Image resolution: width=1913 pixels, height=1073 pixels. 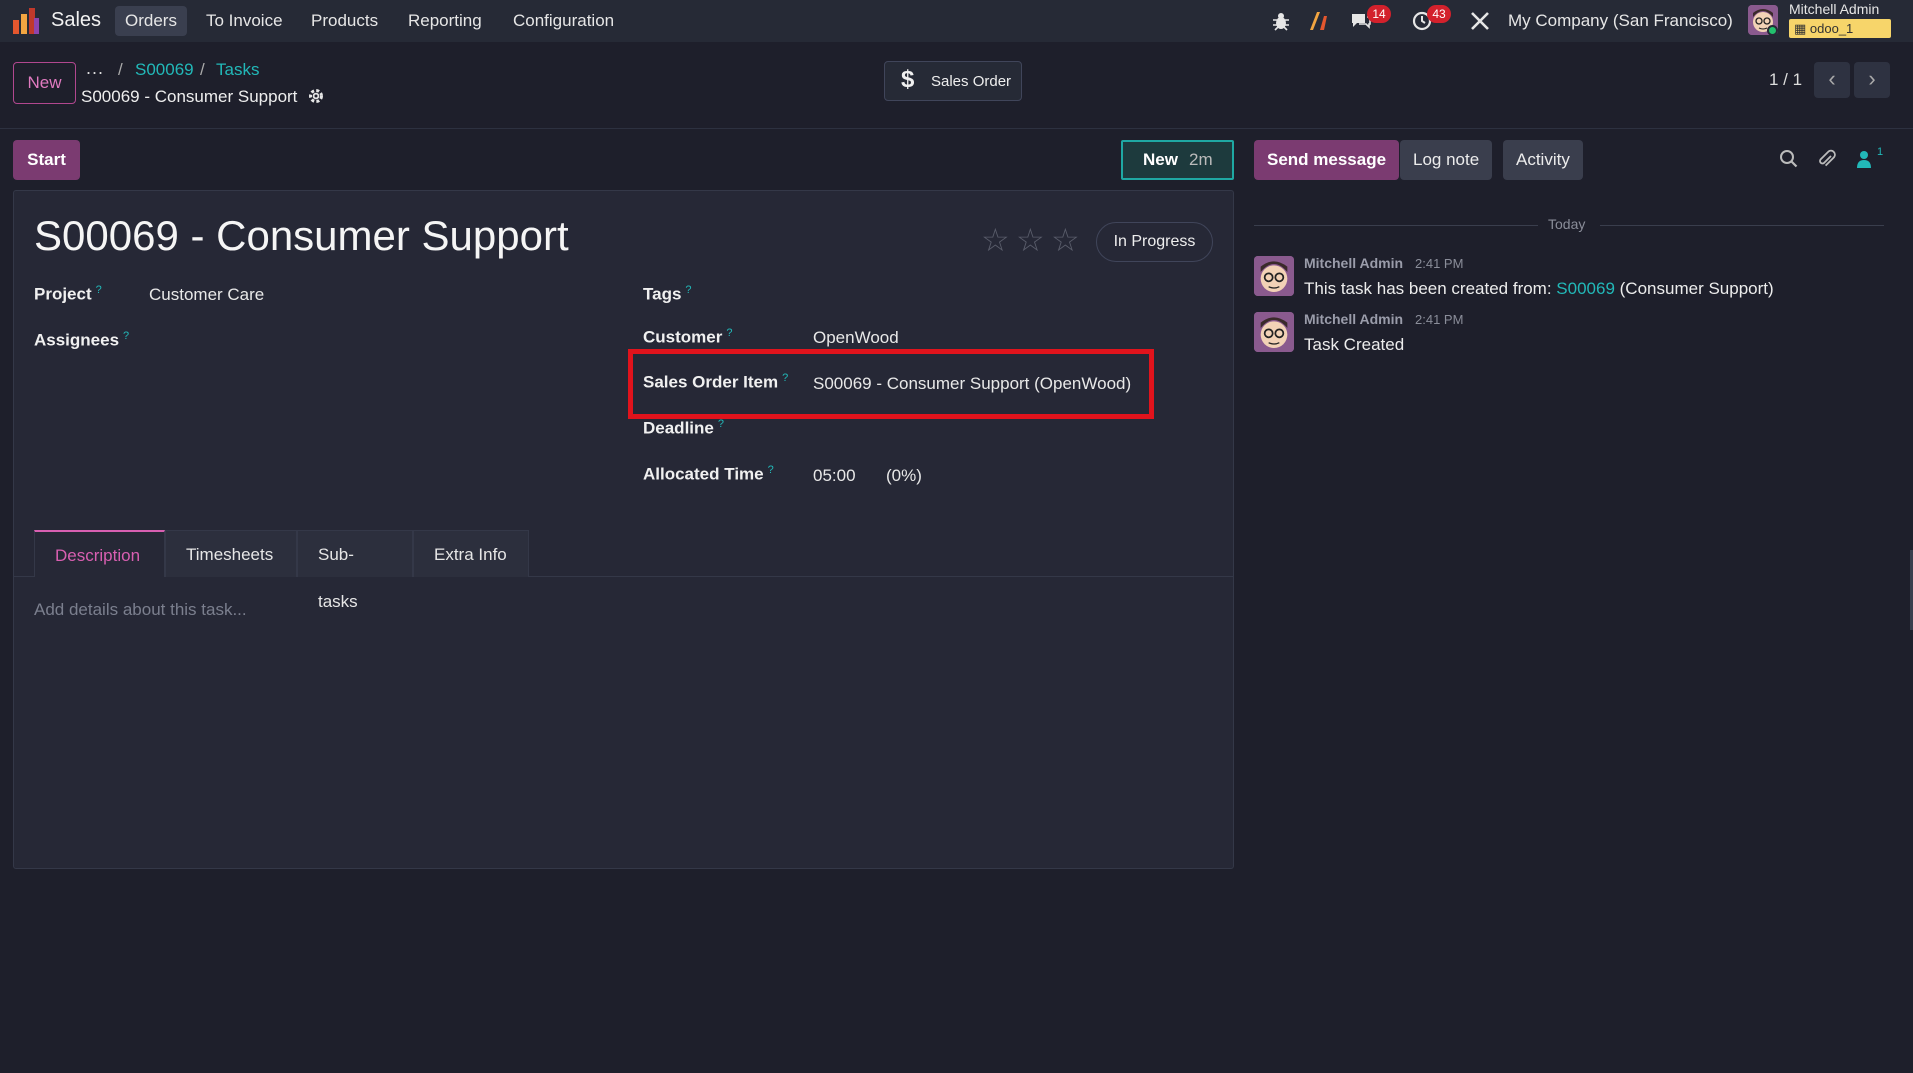 I want to click on control-panel-divider, so click(x=956, y=128).